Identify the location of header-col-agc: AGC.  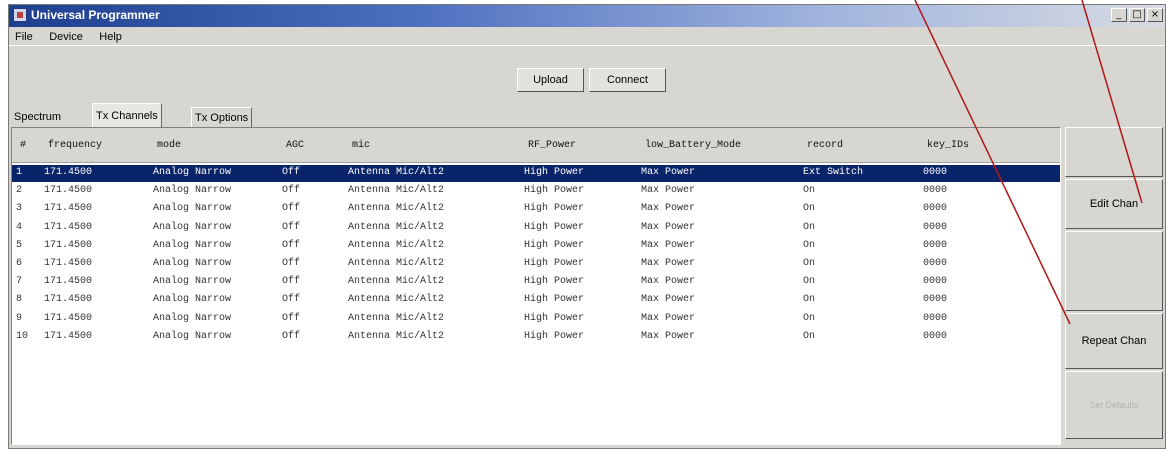
(295, 145).